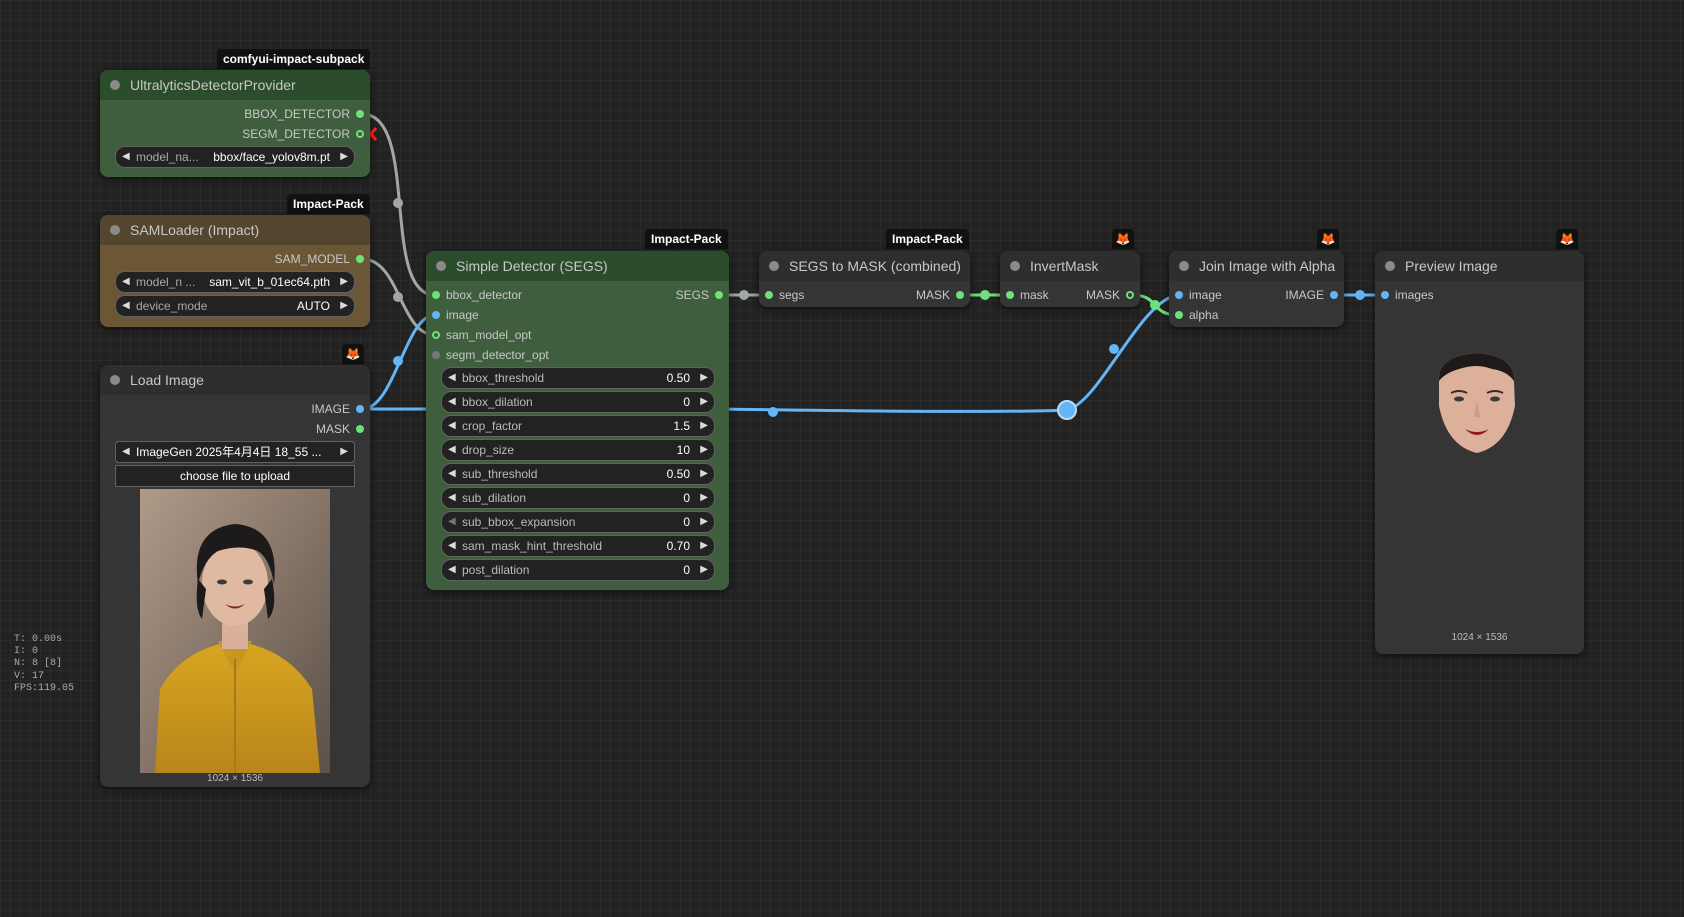  What do you see at coordinates (235, 157) in the screenshot?
I see `model-name-widget: ◀ model_na... bbox/face_yolov8m.pt ▶` at bounding box center [235, 157].